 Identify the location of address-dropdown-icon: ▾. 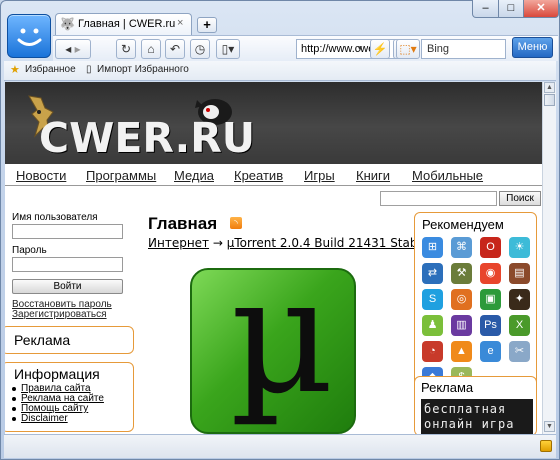
(360, 49).